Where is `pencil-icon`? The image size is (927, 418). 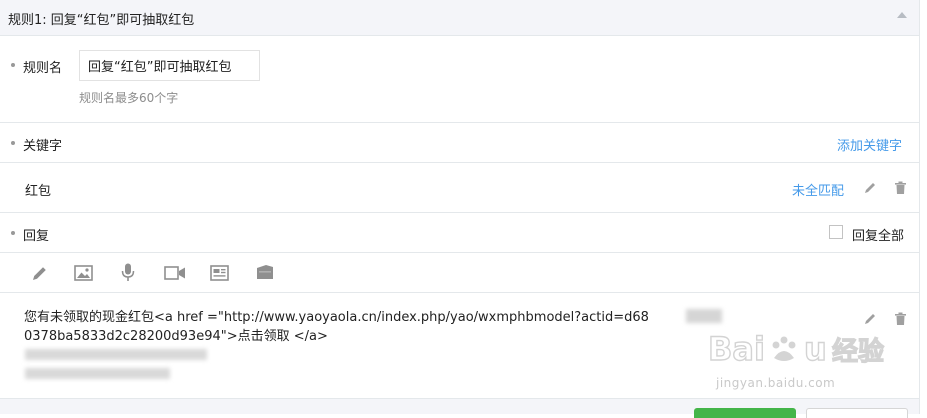
pencil-icon is located at coordinates (40, 275).